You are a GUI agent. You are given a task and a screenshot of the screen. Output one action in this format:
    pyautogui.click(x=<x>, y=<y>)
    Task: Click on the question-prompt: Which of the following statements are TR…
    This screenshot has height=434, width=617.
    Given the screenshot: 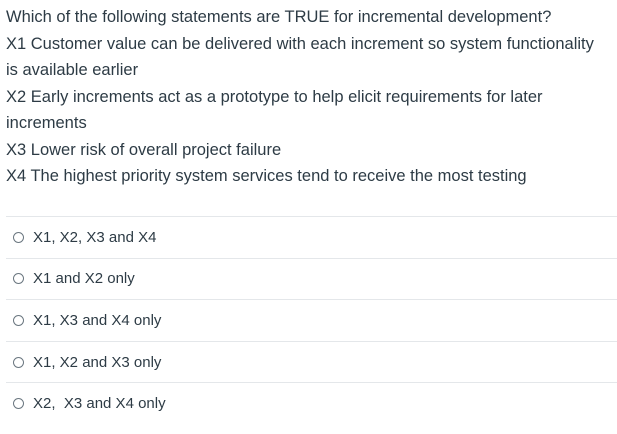 What is the action you would take?
    pyautogui.click(x=279, y=17)
    